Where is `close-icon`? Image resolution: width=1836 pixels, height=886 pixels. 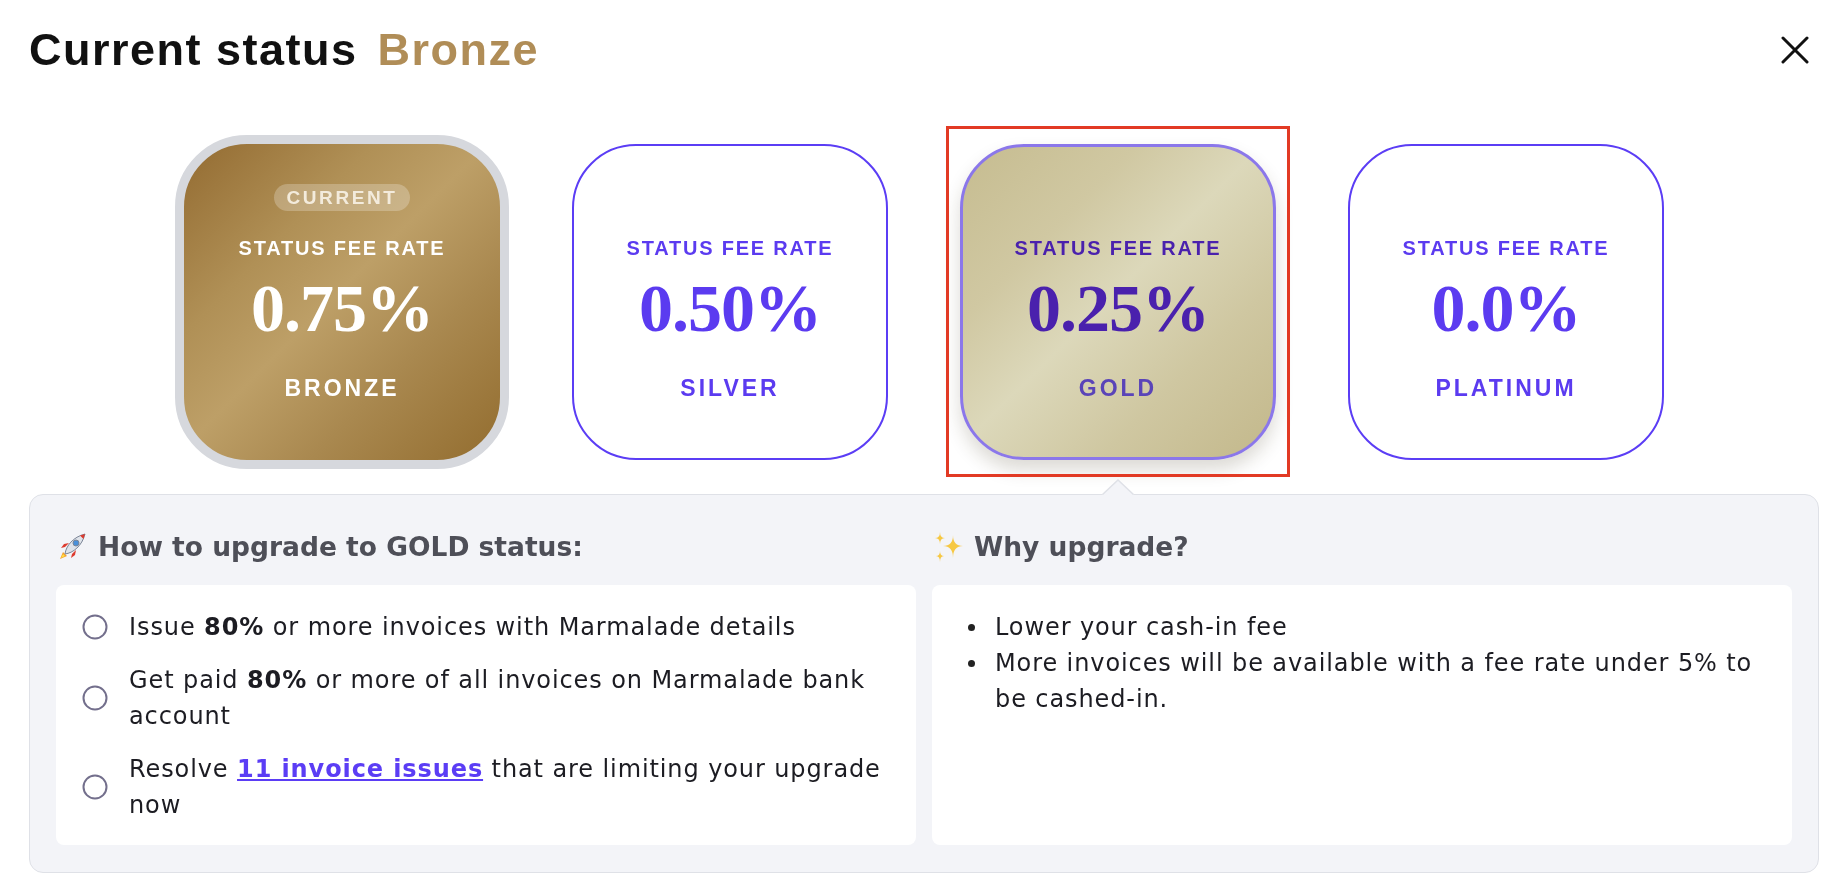 close-icon is located at coordinates (1795, 50).